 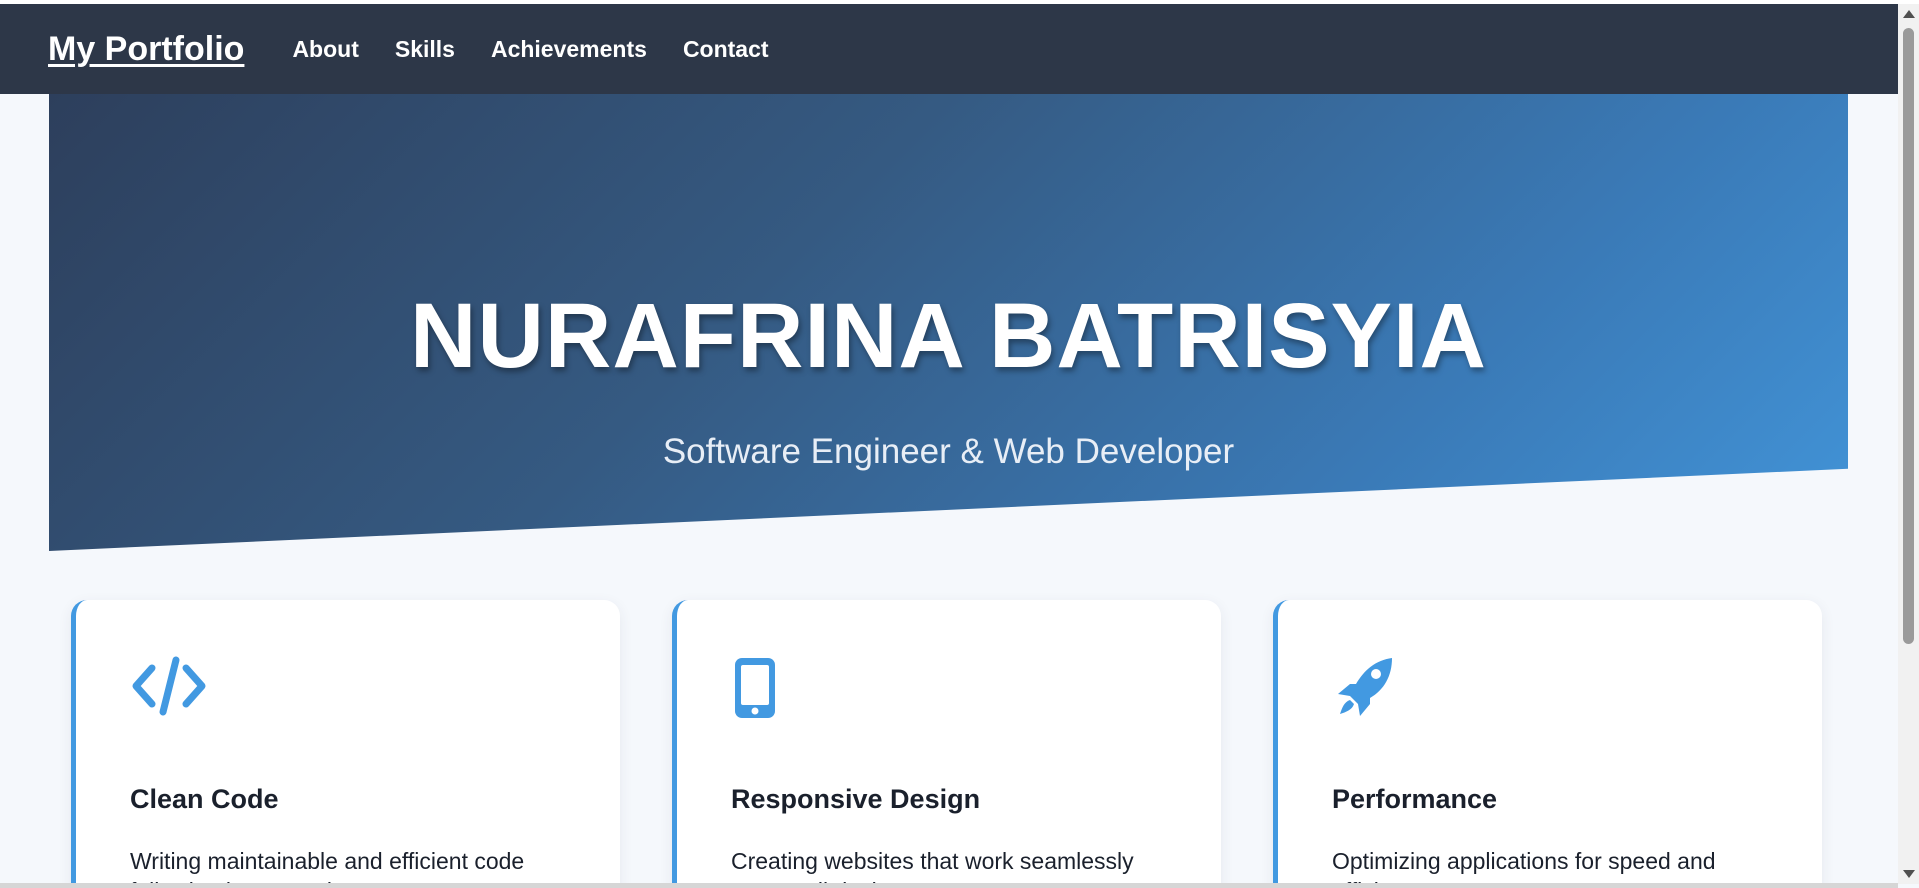 I want to click on scrollbar-thumb, so click(x=1908, y=336).